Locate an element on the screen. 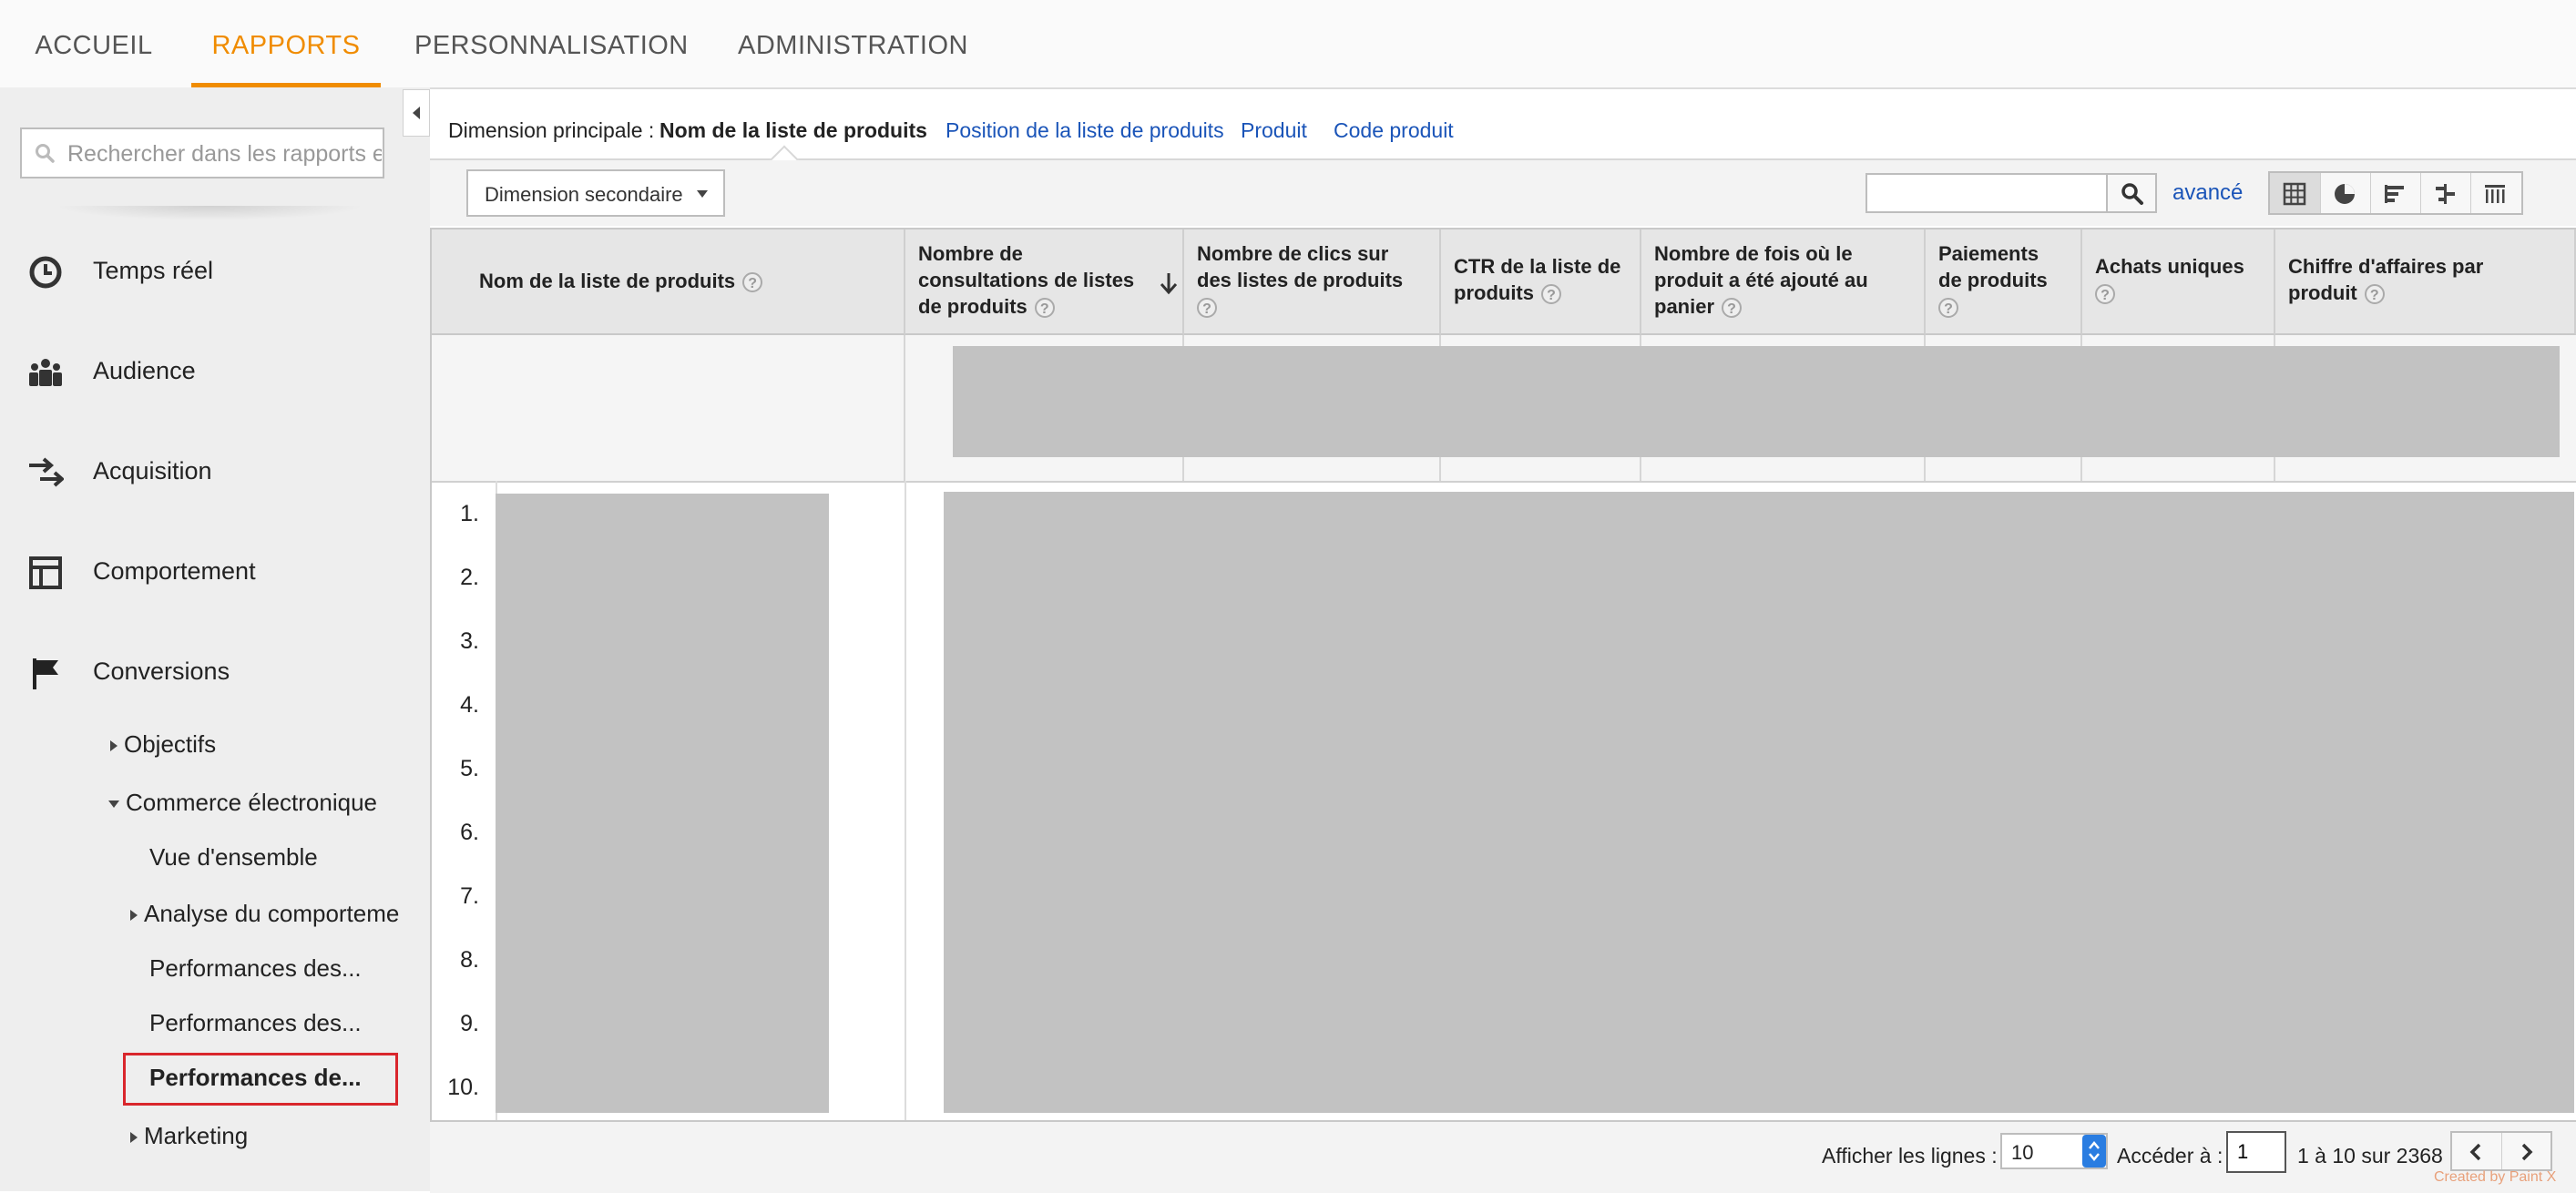 The width and height of the screenshot is (2576, 1193). sidebar-item-label: Comportement is located at coordinates (174, 571).